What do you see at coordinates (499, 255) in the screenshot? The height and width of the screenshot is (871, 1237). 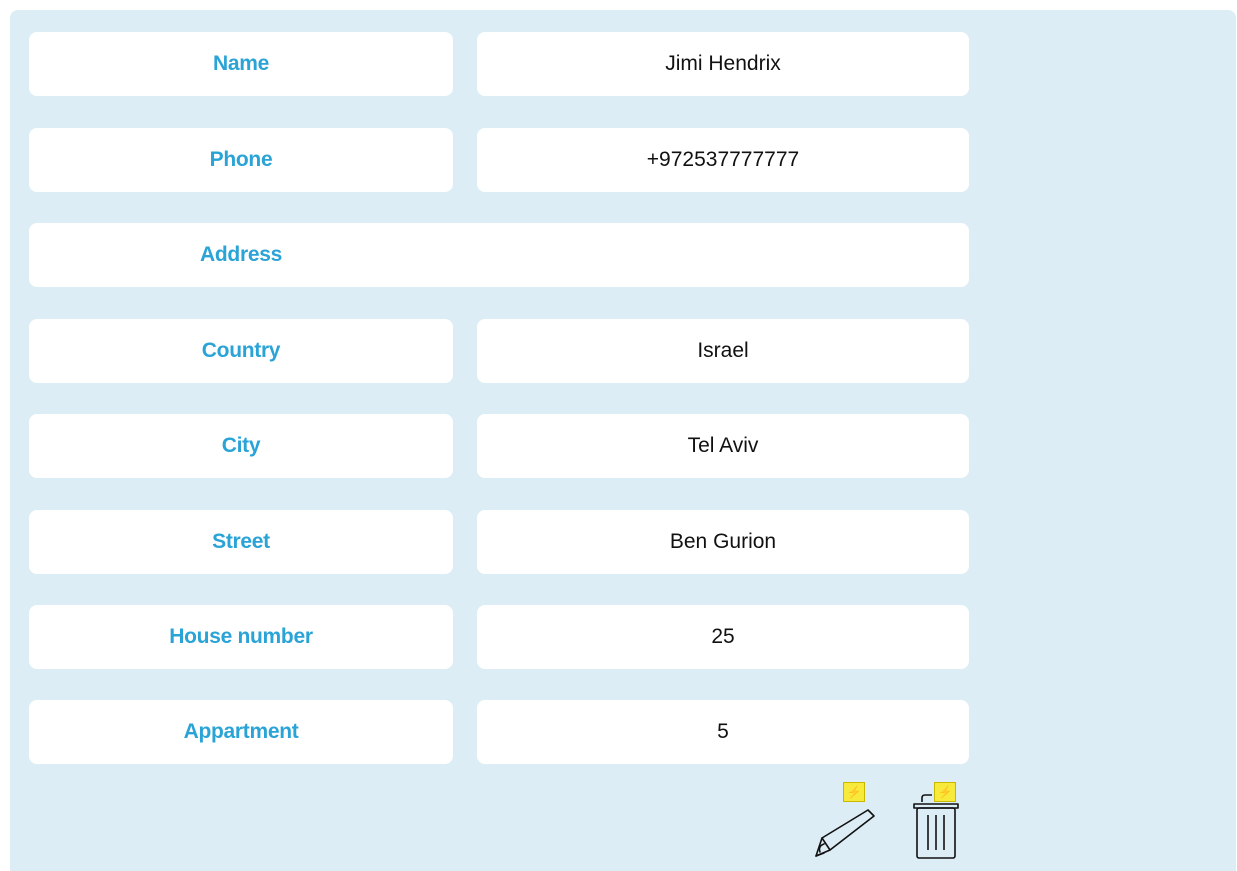 I see `address-header: Address` at bounding box center [499, 255].